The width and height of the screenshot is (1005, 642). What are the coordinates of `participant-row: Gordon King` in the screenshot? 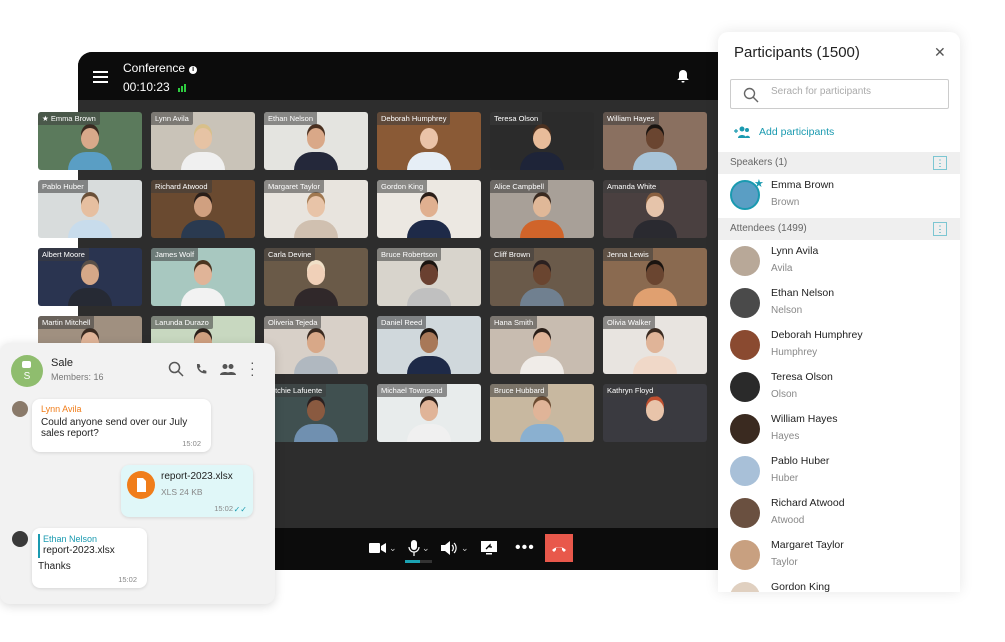 It's located at (839, 585).